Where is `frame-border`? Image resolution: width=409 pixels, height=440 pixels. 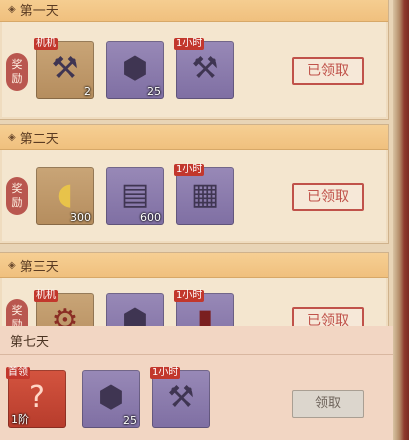 frame-border is located at coordinates (401, 220).